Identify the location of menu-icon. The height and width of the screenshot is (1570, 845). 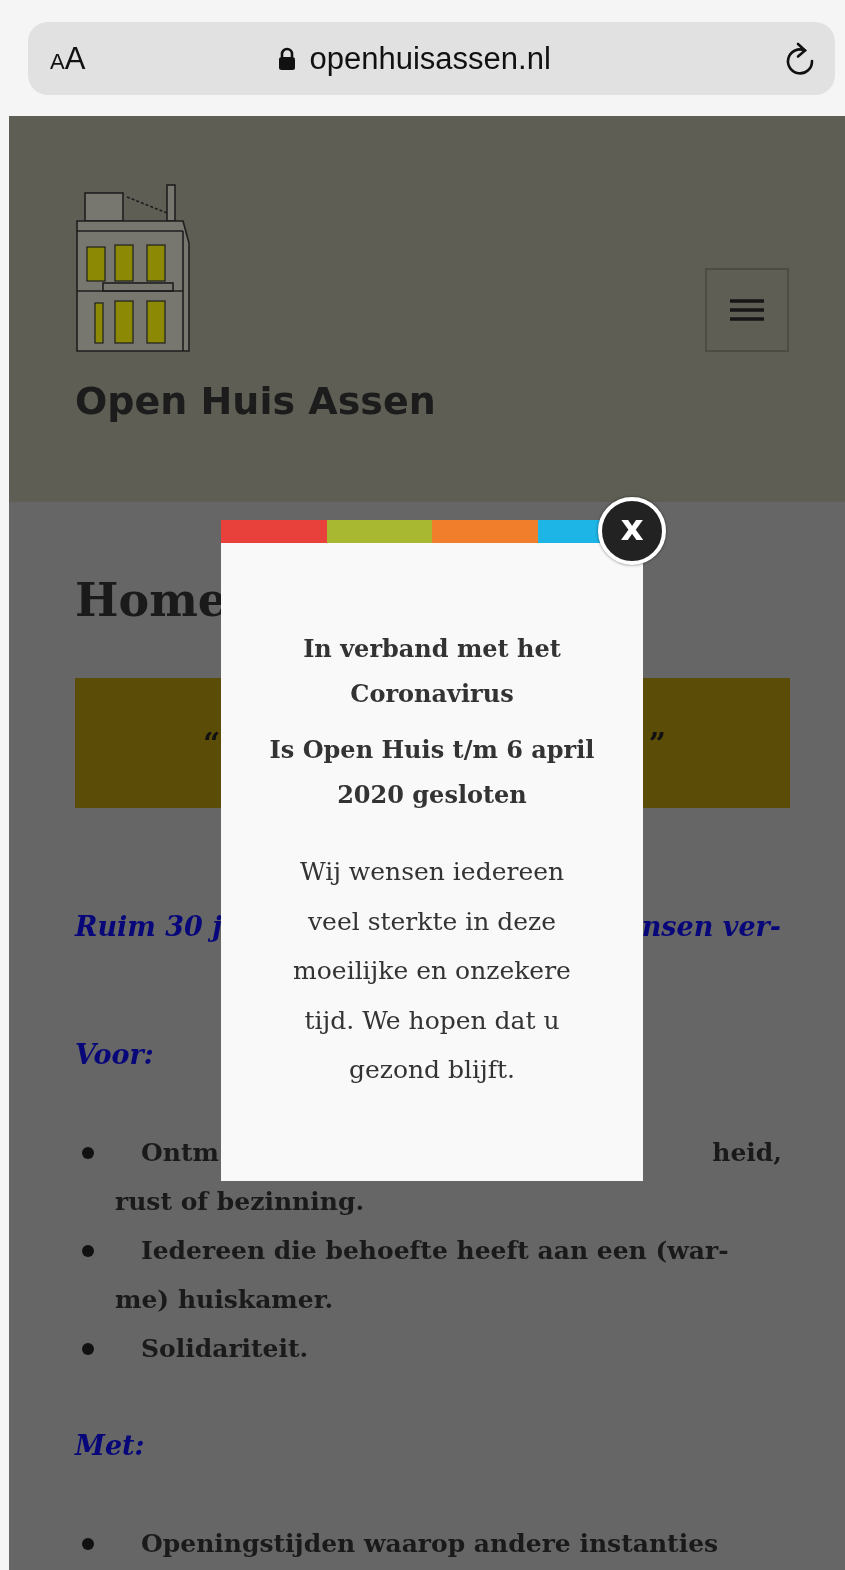
(747, 310).